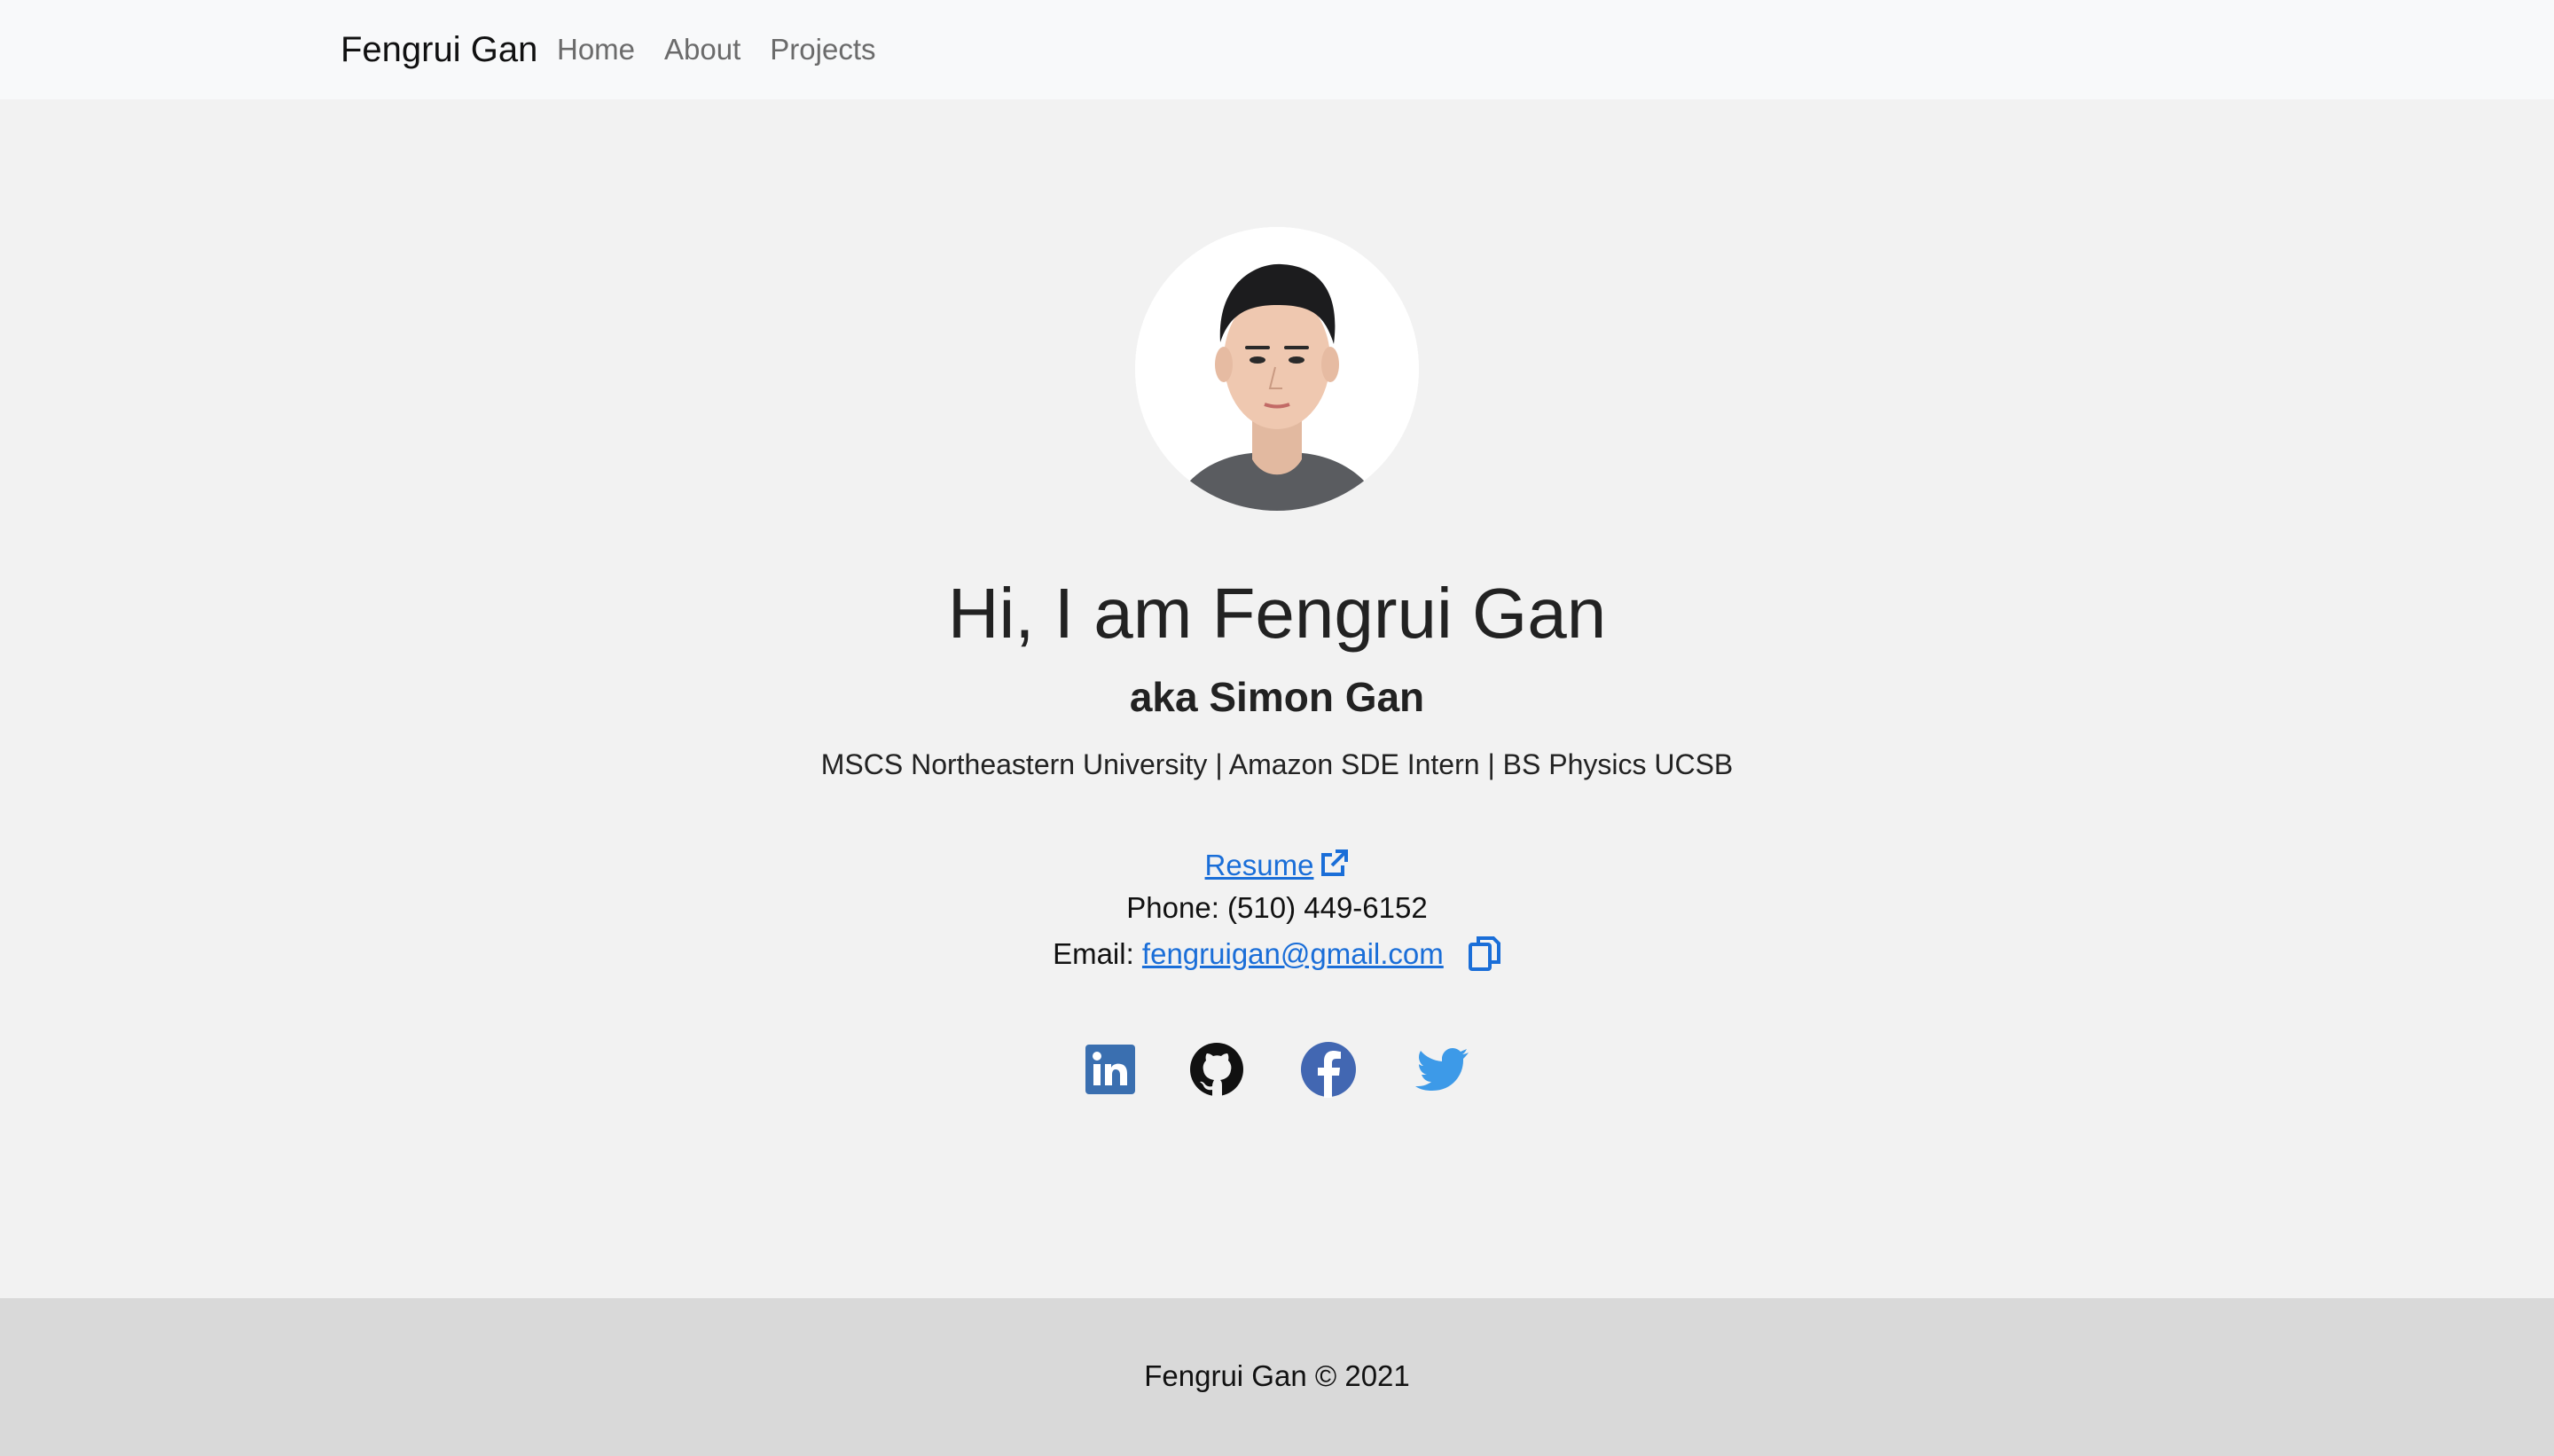 This screenshot has height=1456, width=2554. I want to click on phone-row: Phone: (510) 449-6152, so click(1277, 908).